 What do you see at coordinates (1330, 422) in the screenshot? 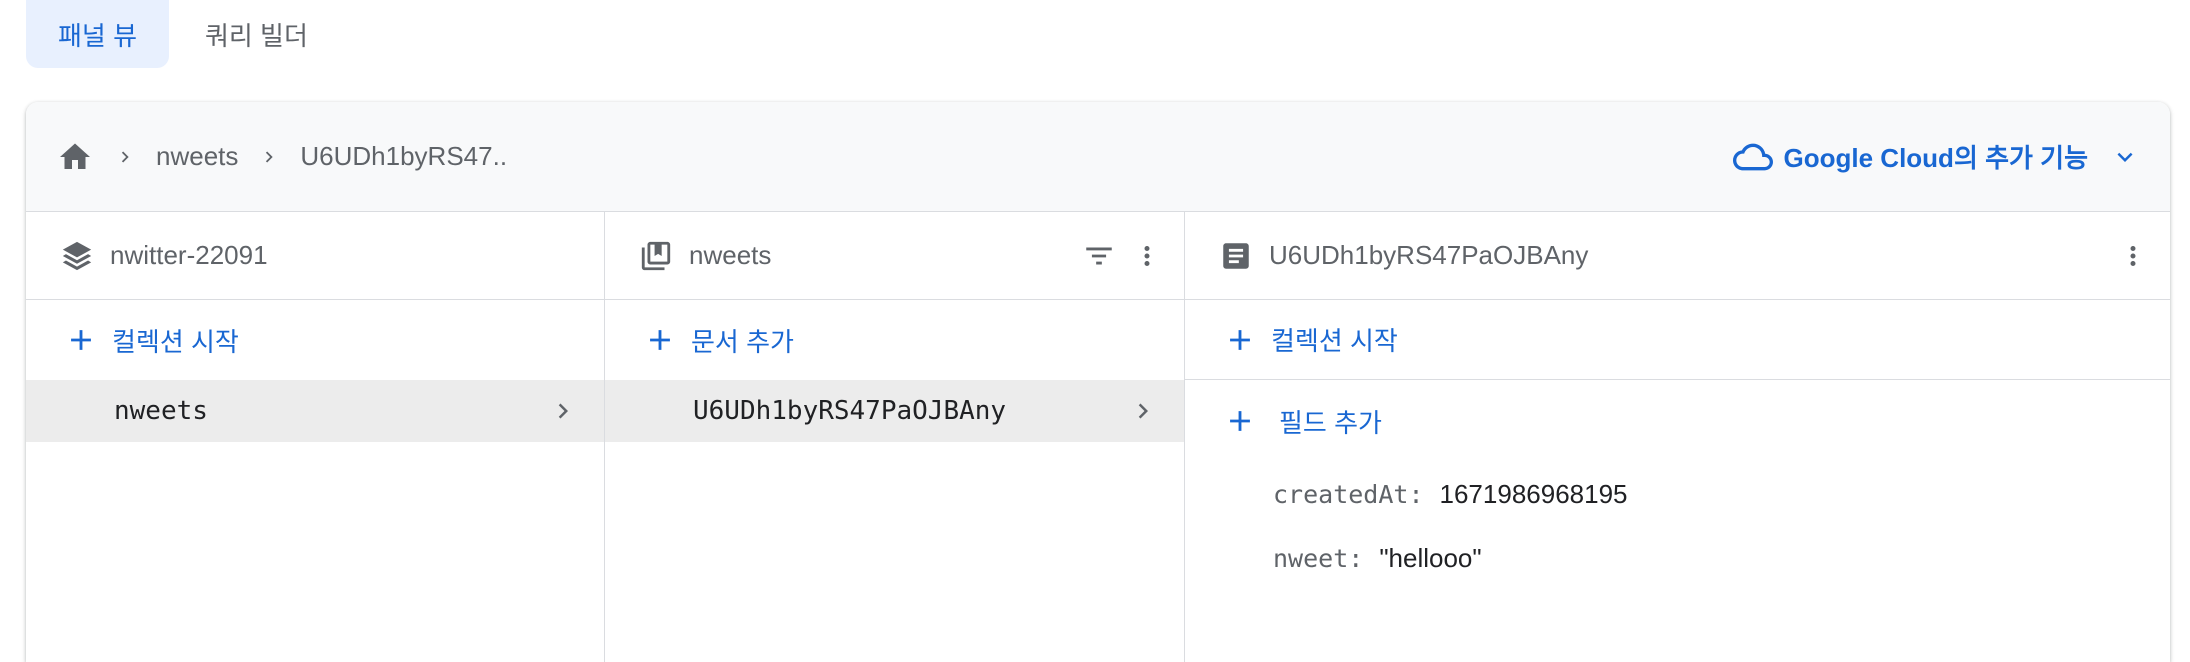
I see `add-field-label: 필드 추가` at bounding box center [1330, 422].